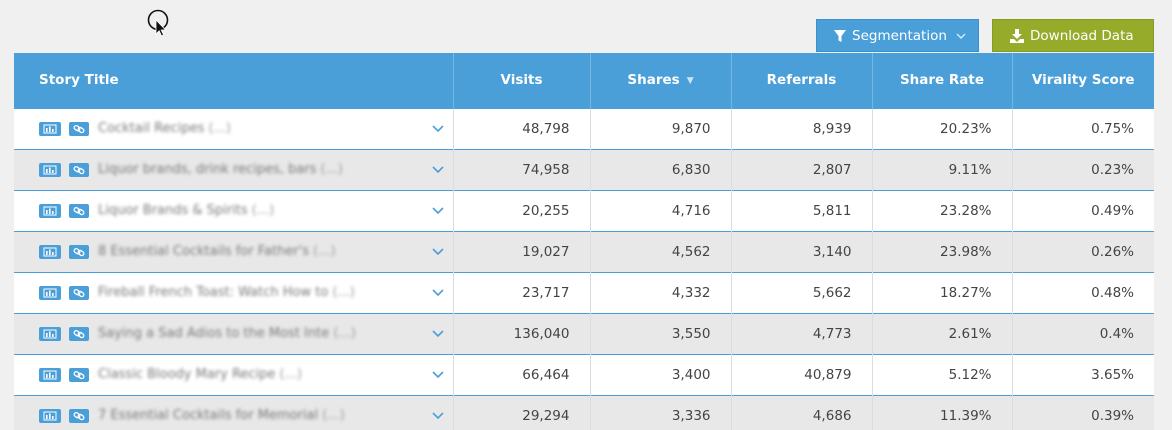 This screenshot has width=1172, height=430. I want to click on header-share-rate: Share Rate, so click(942, 80).